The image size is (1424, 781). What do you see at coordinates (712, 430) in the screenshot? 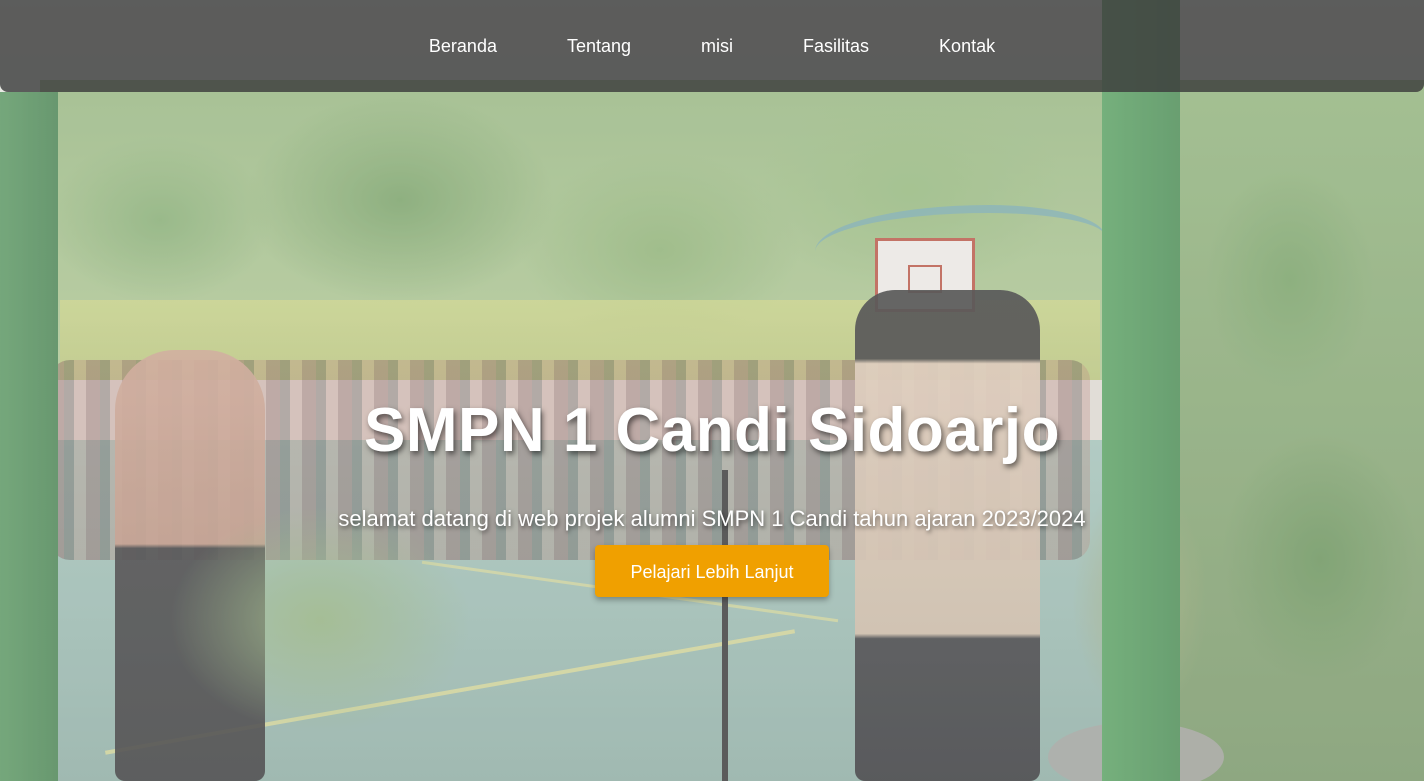
I see `hero-title: SMPN 1 Candi Sidoarjo` at bounding box center [712, 430].